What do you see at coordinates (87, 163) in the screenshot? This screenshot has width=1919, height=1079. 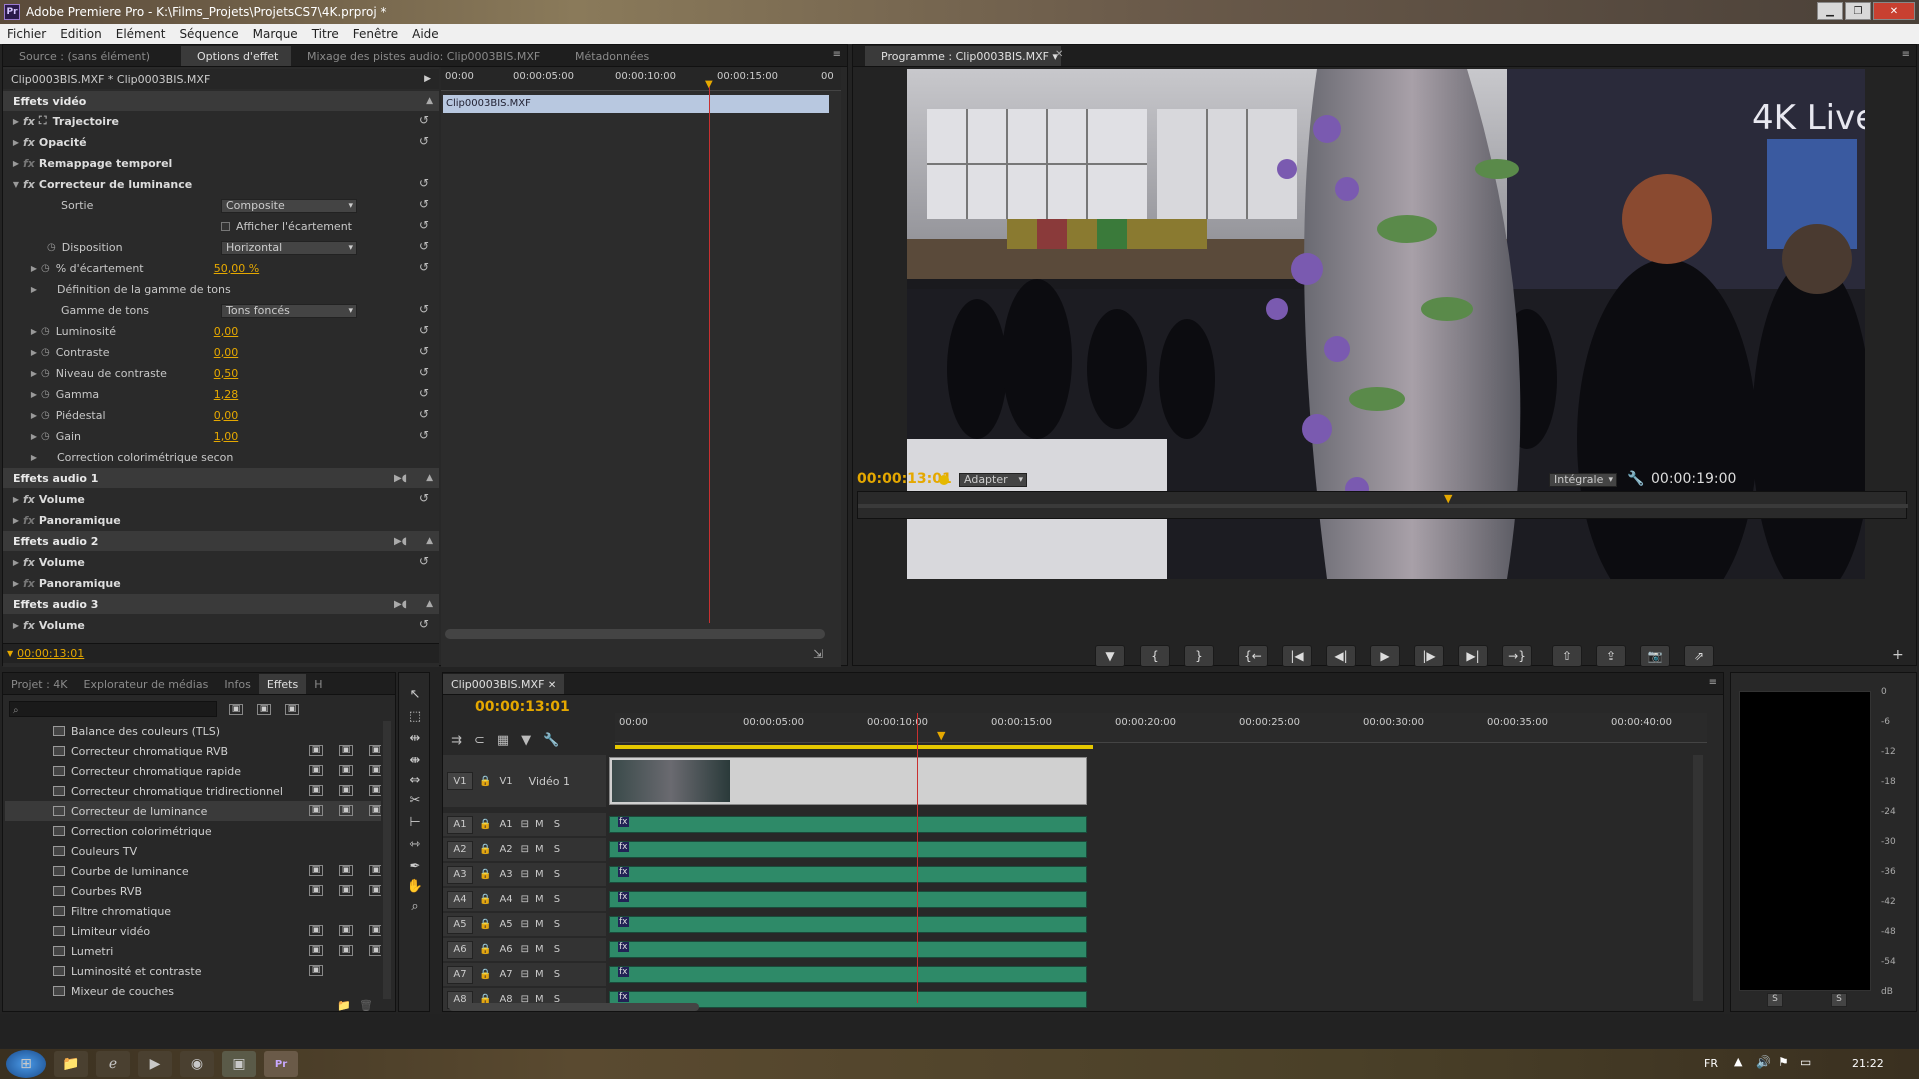 I see `effect-remappage: ▶ fx Remappage temporel` at bounding box center [87, 163].